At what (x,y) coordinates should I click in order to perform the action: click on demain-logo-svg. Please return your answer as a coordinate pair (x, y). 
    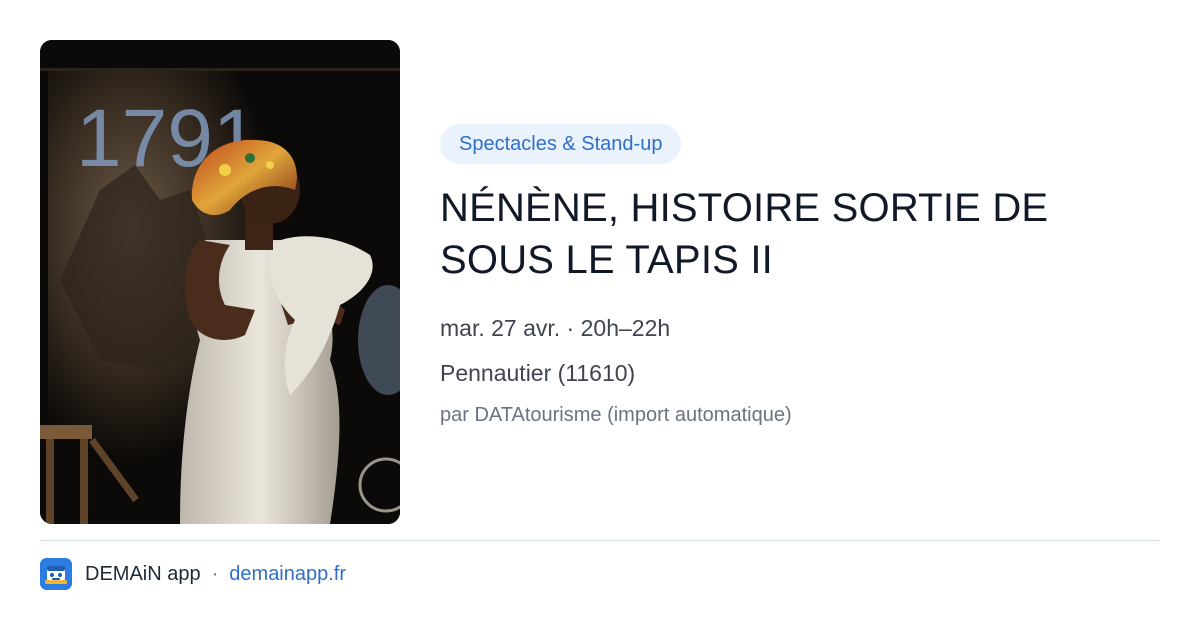
    Looking at the image, I should click on (56, 574).